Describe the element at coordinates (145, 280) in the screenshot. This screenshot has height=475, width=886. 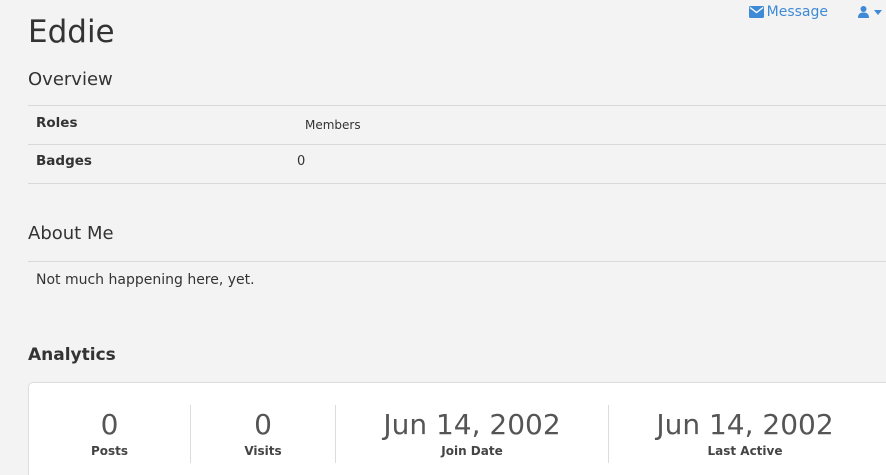
I see `about-text: Not much happening here, yet.` at that location.